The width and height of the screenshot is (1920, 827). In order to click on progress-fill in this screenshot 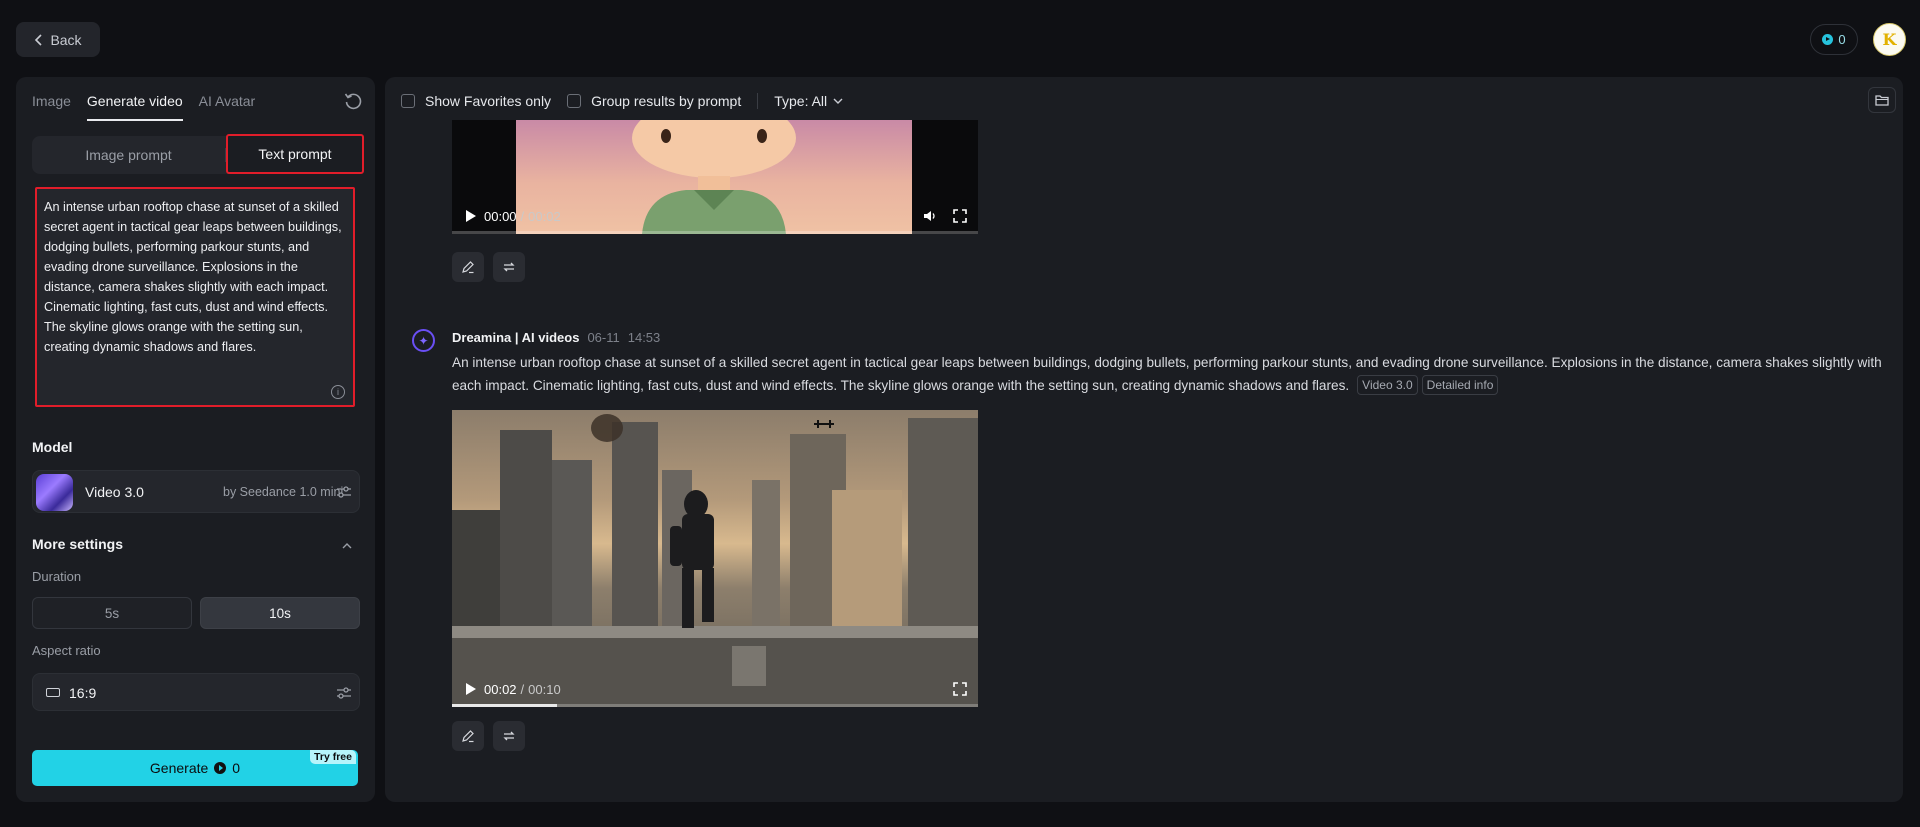, I will do `click(505, 705)`.